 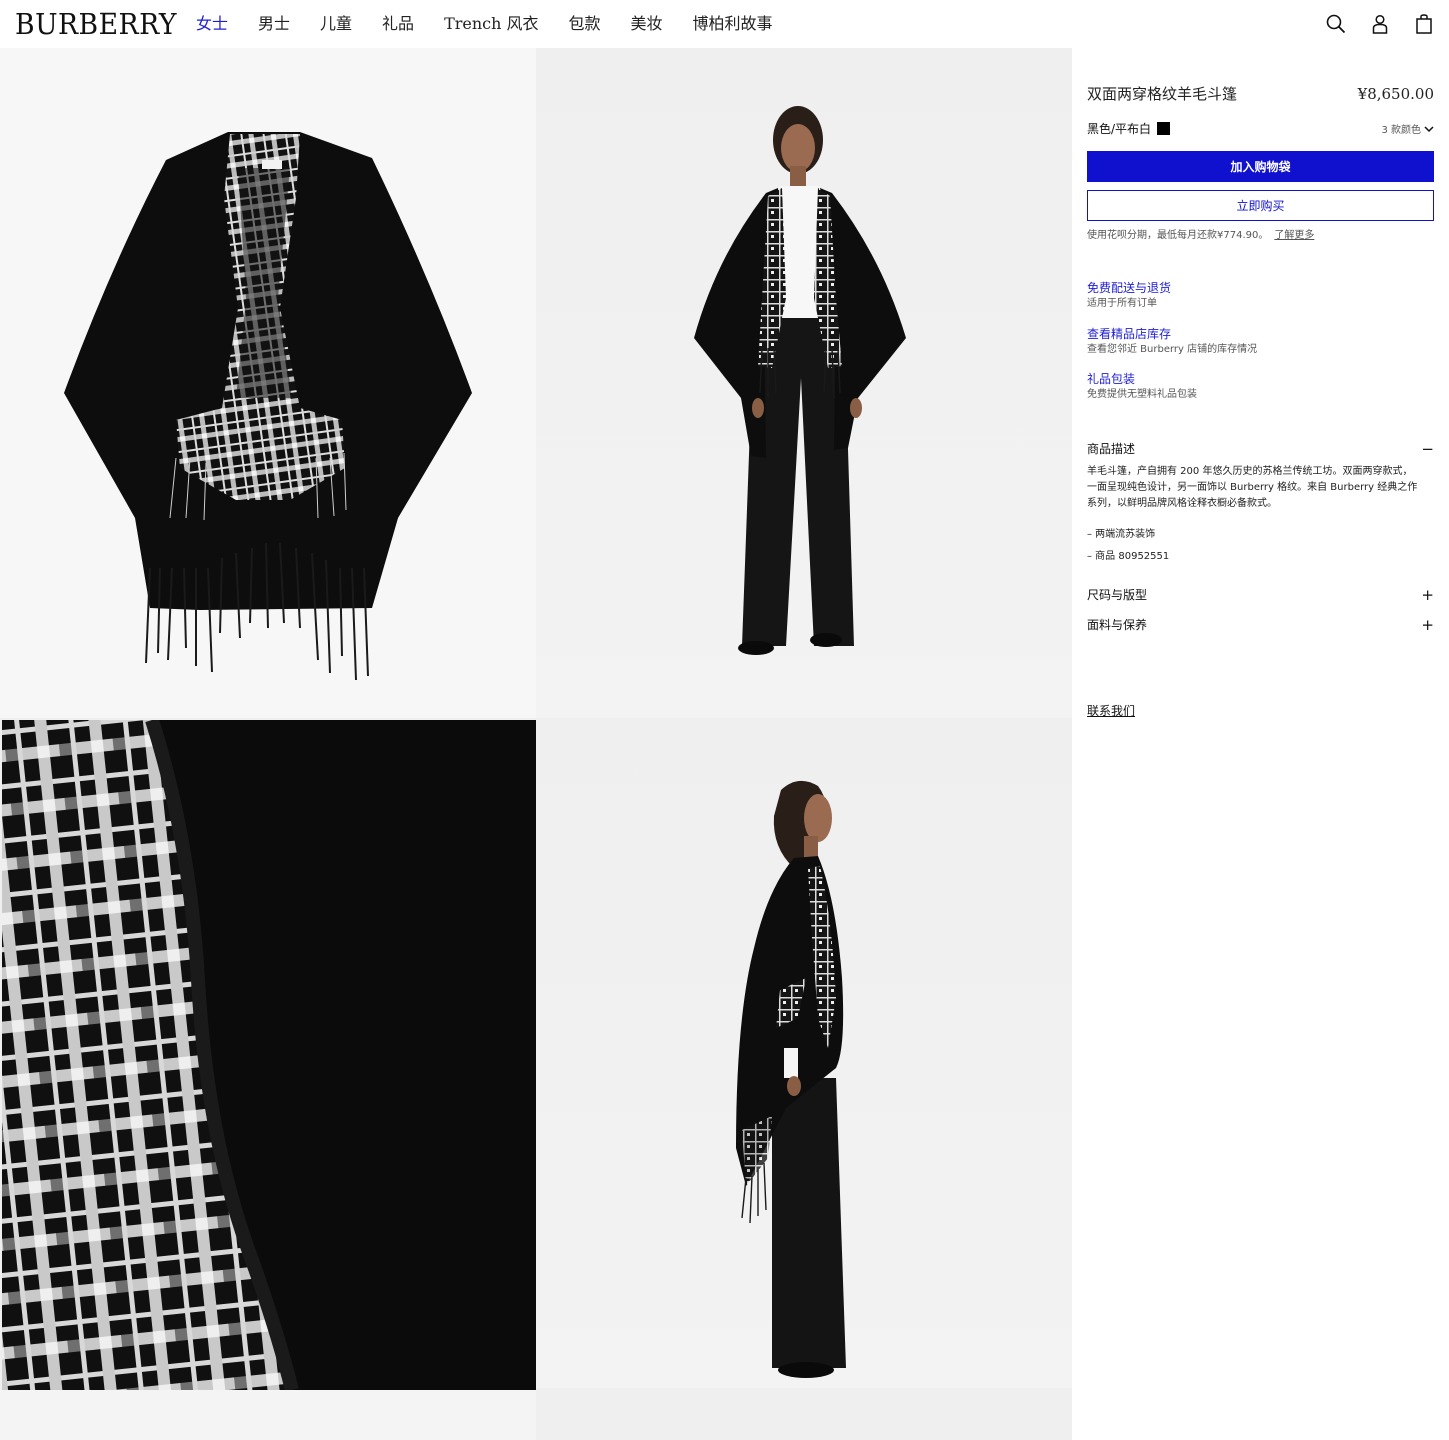 I want to click on service-store-stock: 查看精品店库存 查看您邻近 Burberry 店铺的库存情况, so click(x=1172, y=341).